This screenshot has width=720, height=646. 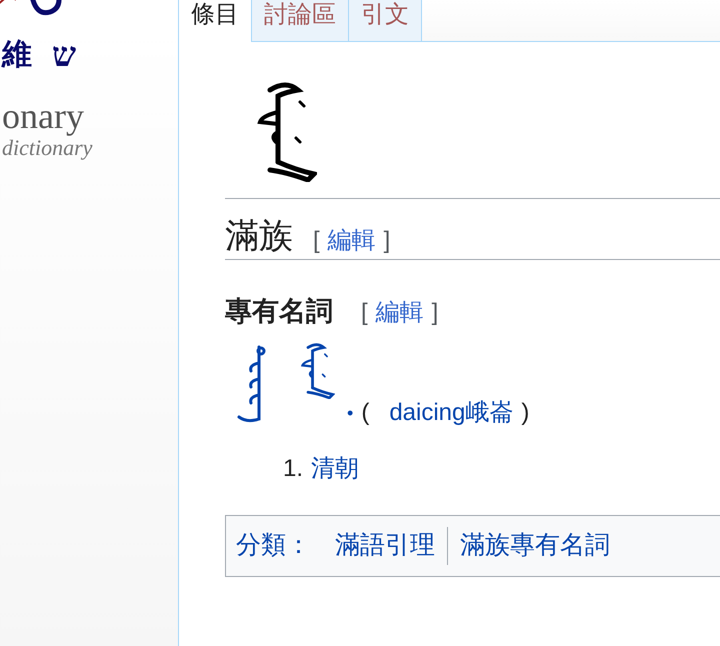 I want to click on manchu-script-drawing, so click(x=317, y=371).